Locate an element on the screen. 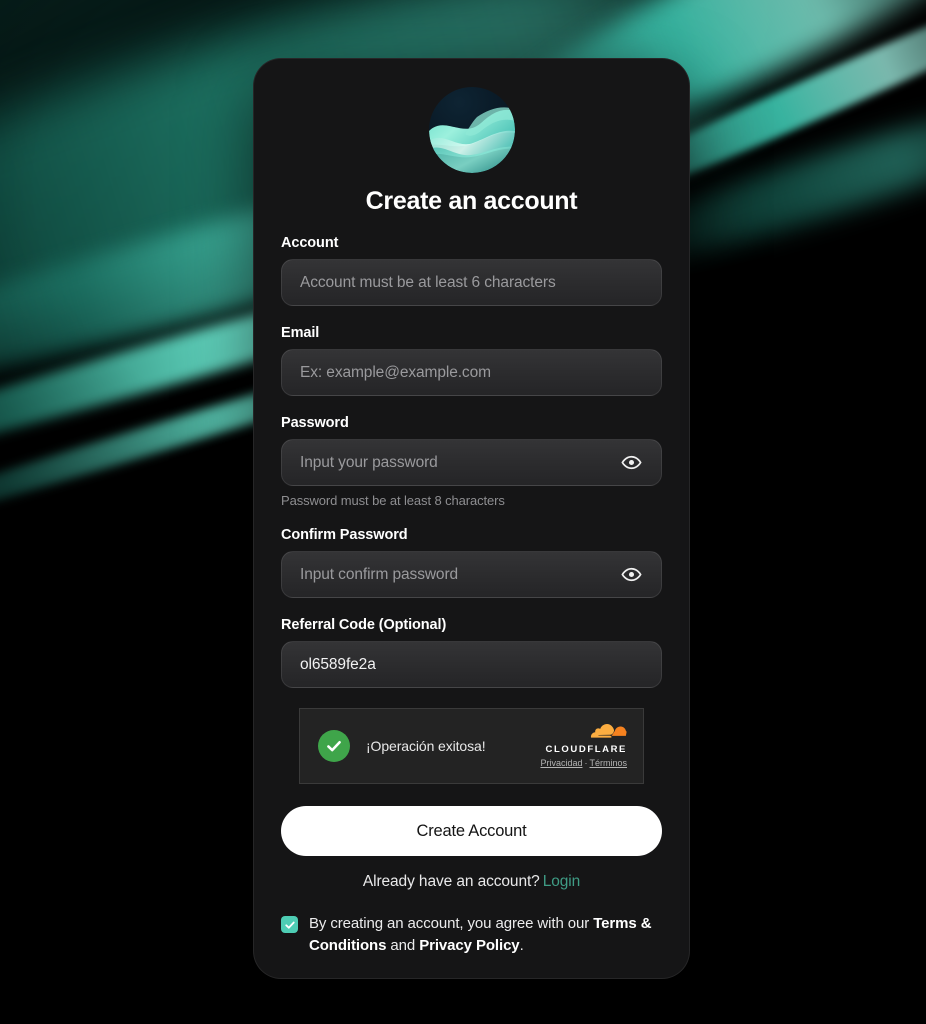 The width and height of the screenshot is (926, 1024). cloudflare-brand: CLOUDFLARE Privacidad · Términos is located at coordinates (583, 746).